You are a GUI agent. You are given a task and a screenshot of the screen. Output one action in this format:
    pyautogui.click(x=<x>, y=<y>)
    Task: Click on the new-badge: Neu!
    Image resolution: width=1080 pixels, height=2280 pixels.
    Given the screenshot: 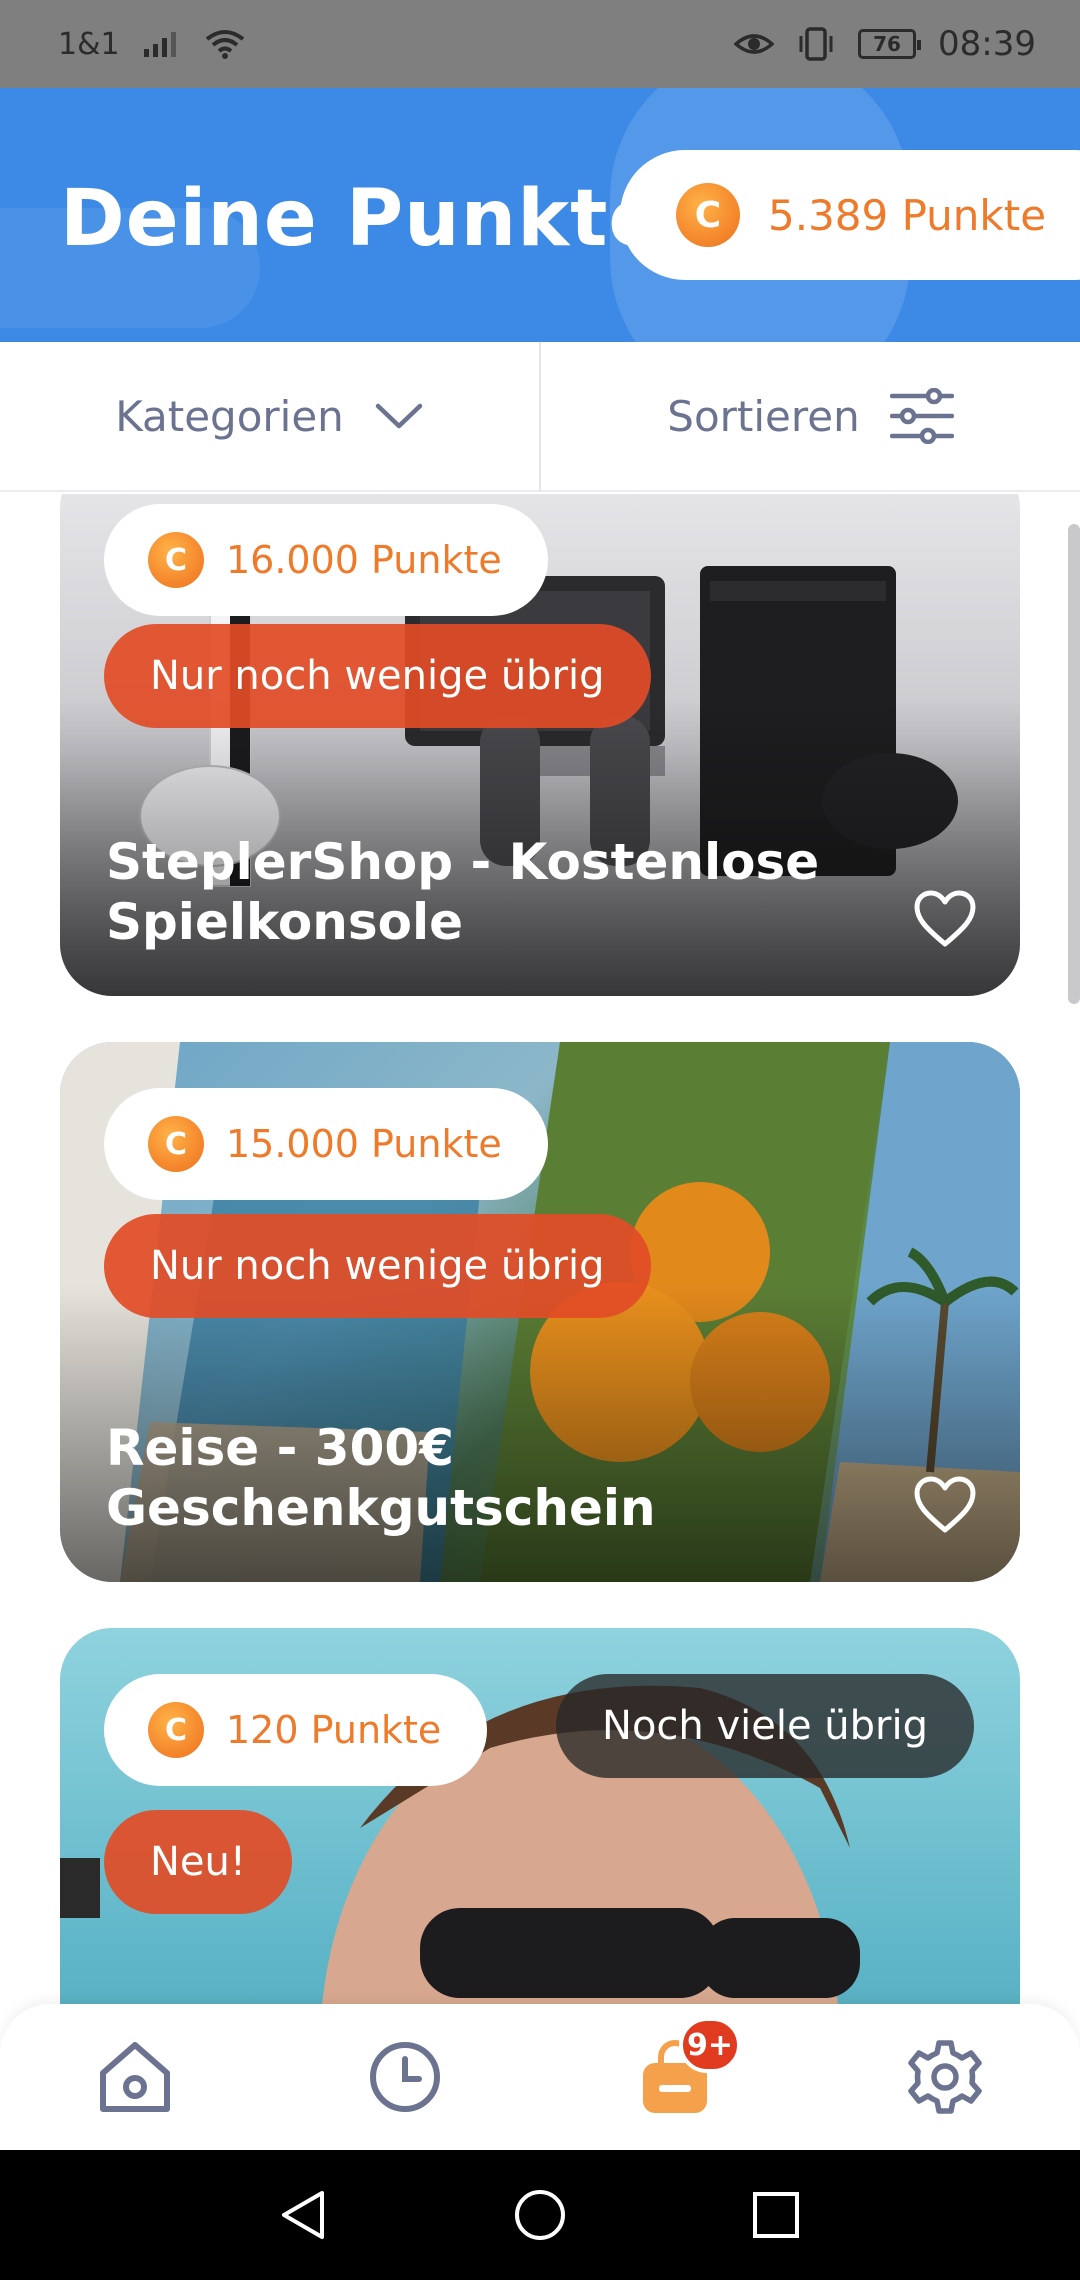 What is the action you would take?
    pyautogui.click(x=198, y=1862)
    